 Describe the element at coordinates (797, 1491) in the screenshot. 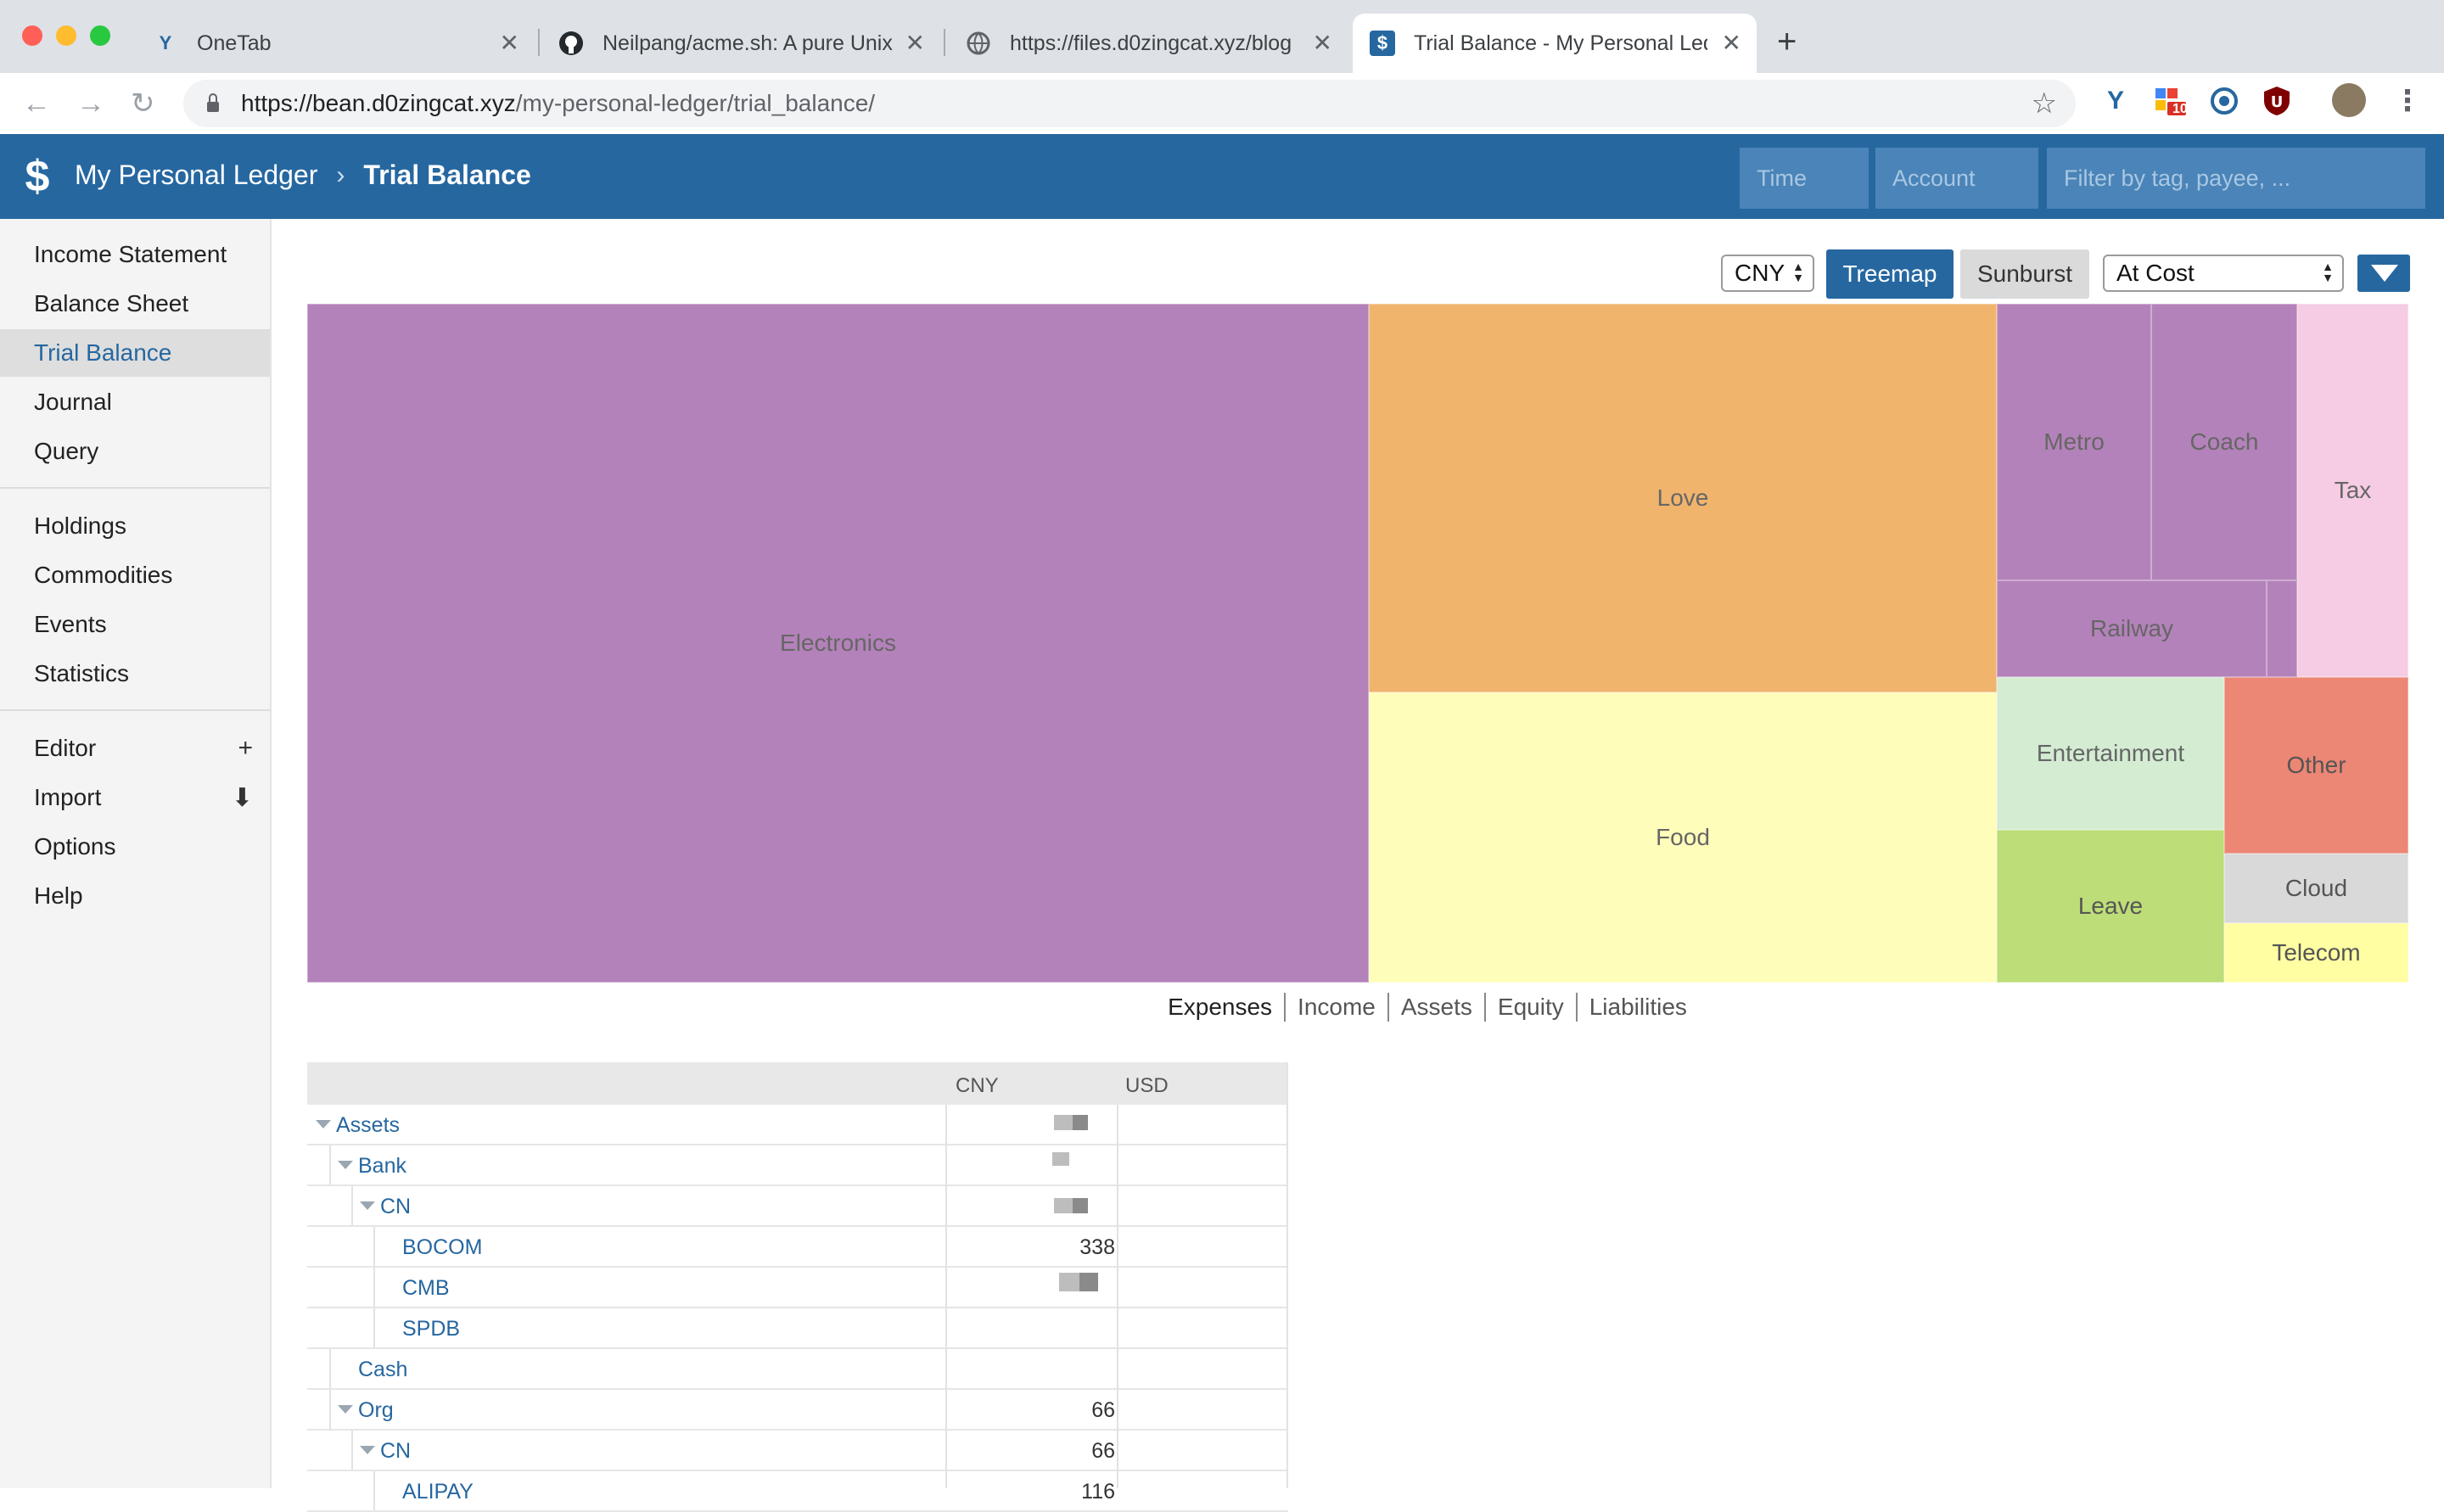

I see `table-row: ALIPAY 116` at that location.